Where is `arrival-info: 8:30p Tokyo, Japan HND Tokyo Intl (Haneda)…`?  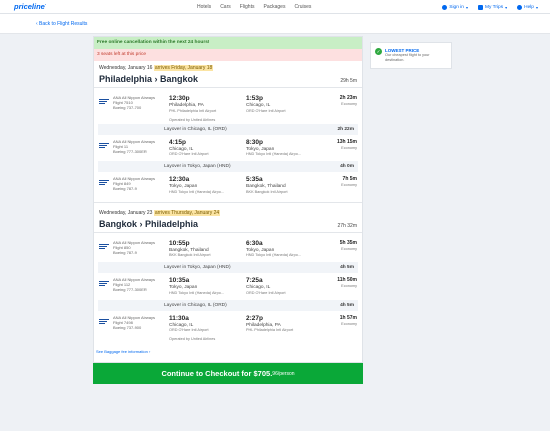
arrival-info: 8:30p Tokyo, Japan HND Tokyo Intl (Haneda)… is located at coordinates (286, 148).